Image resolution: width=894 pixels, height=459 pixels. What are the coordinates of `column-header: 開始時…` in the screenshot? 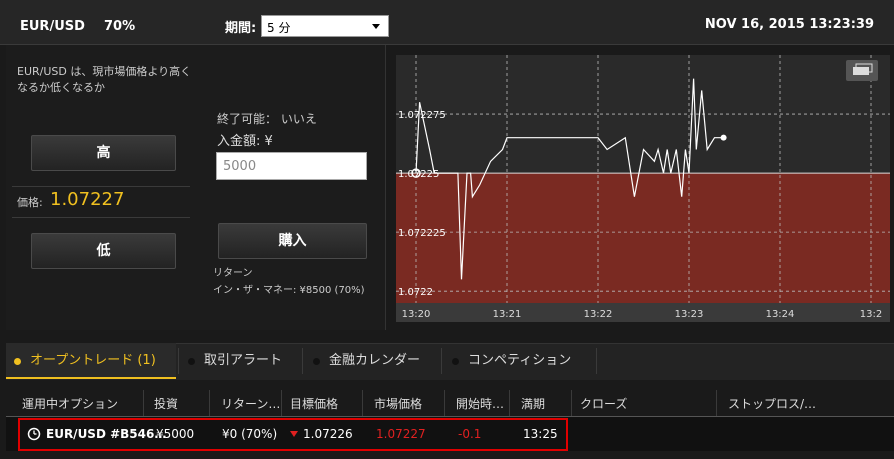 It's located at (480, 403).